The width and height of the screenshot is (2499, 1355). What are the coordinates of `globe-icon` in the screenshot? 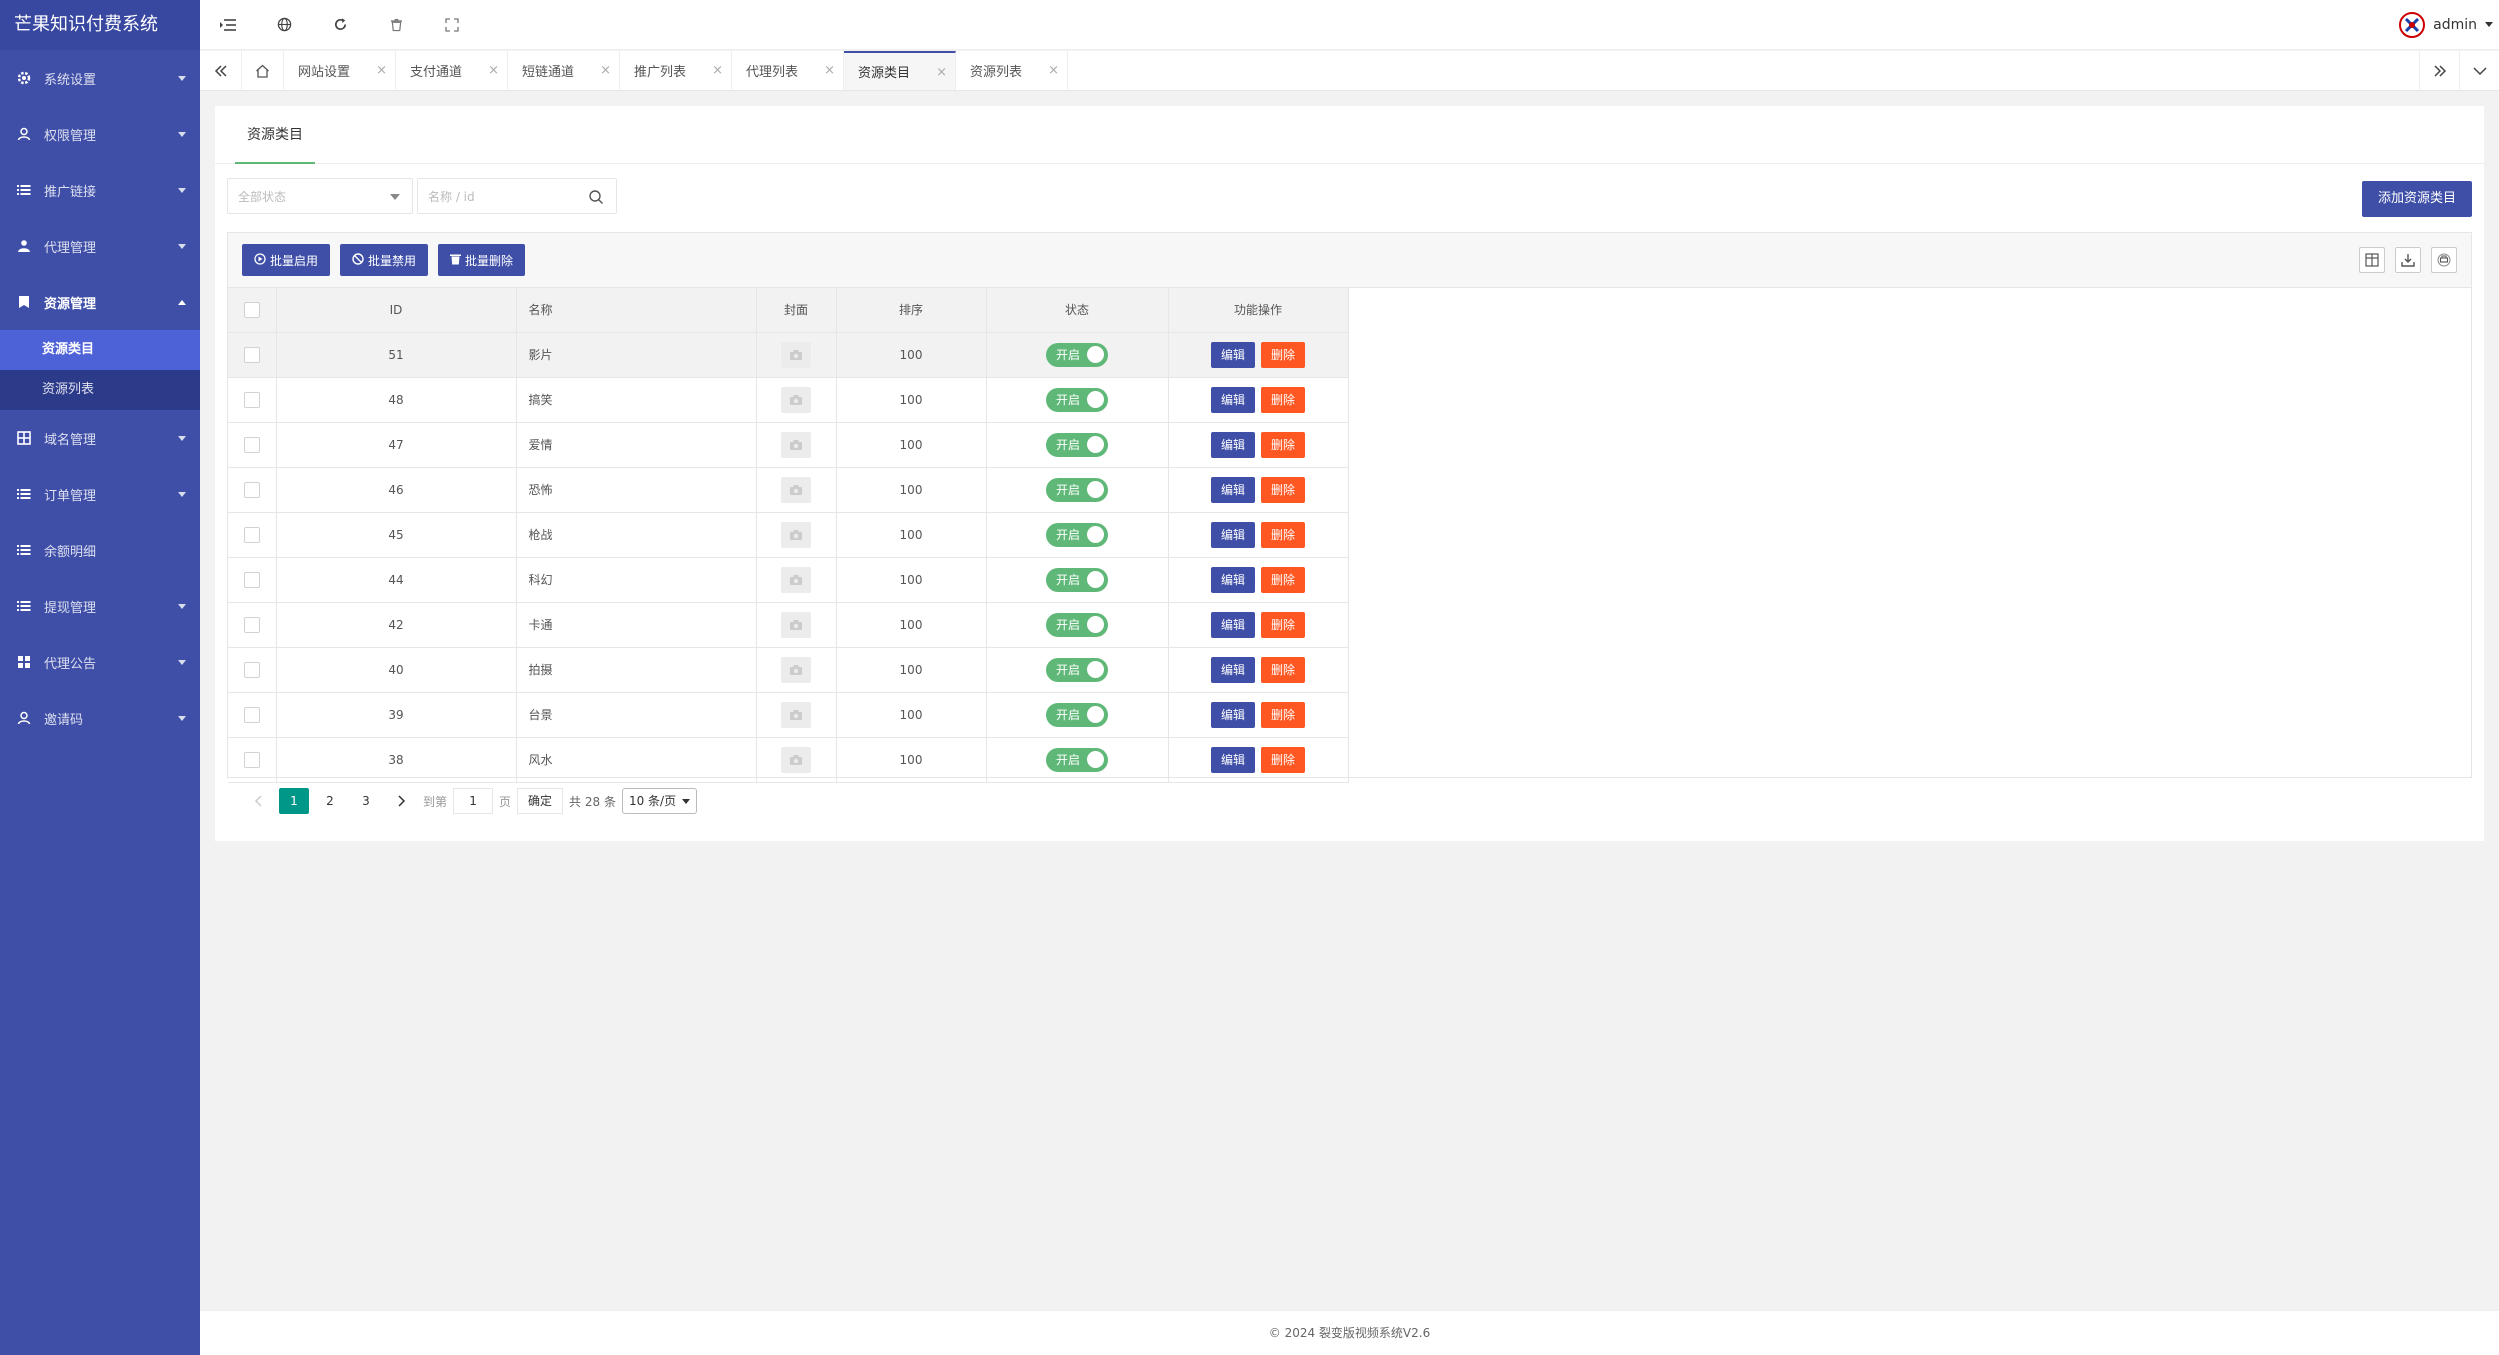 It's located at (284, 25).